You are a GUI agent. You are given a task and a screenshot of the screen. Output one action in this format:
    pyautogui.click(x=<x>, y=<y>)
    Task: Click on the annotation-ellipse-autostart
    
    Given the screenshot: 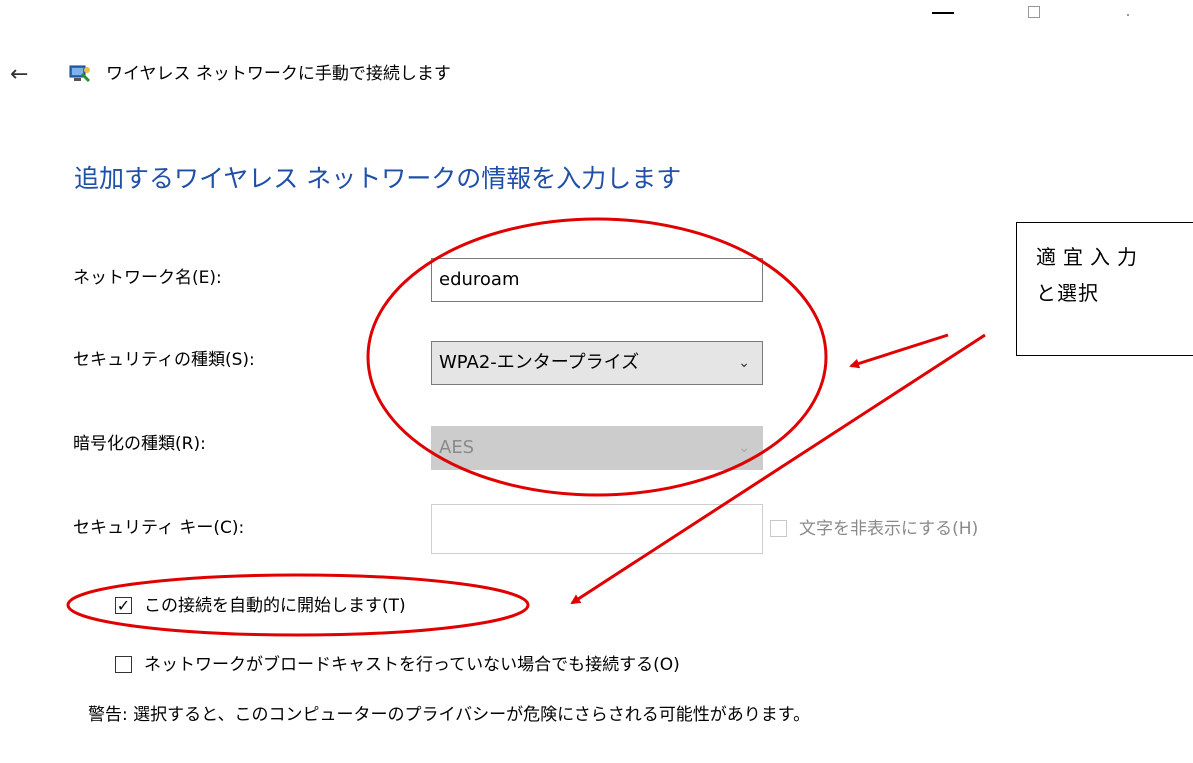 What is the action you would take?
    pyautogui.click(x=298, y=605)
    